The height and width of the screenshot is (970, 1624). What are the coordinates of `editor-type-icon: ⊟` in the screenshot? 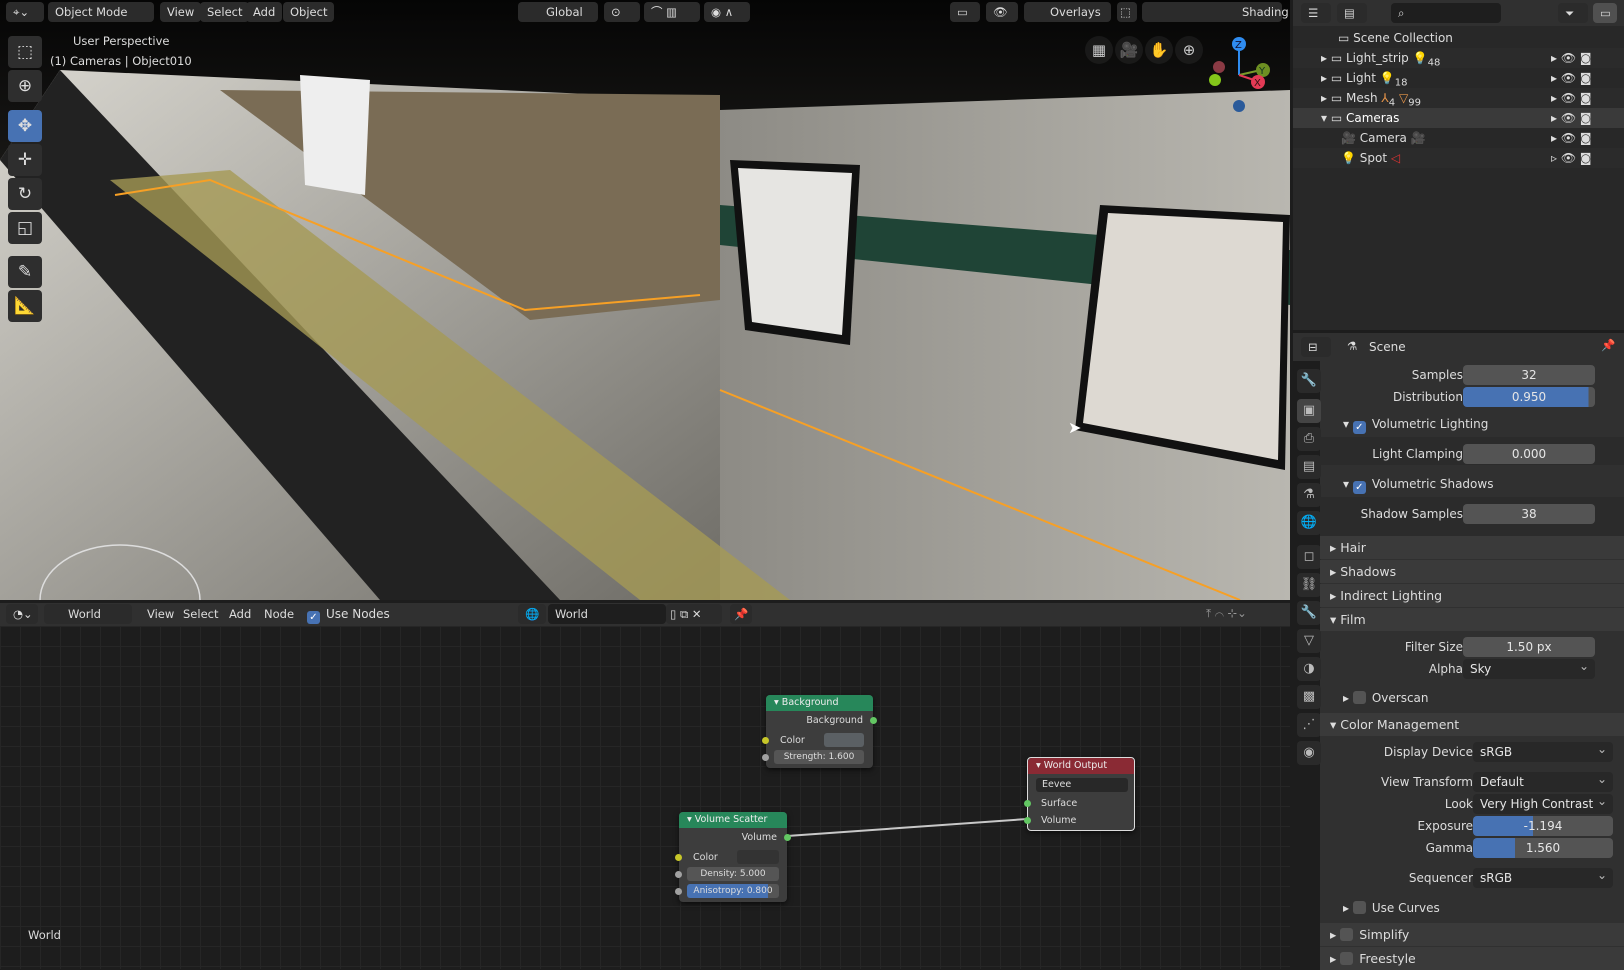 It's located at (1316, 347).